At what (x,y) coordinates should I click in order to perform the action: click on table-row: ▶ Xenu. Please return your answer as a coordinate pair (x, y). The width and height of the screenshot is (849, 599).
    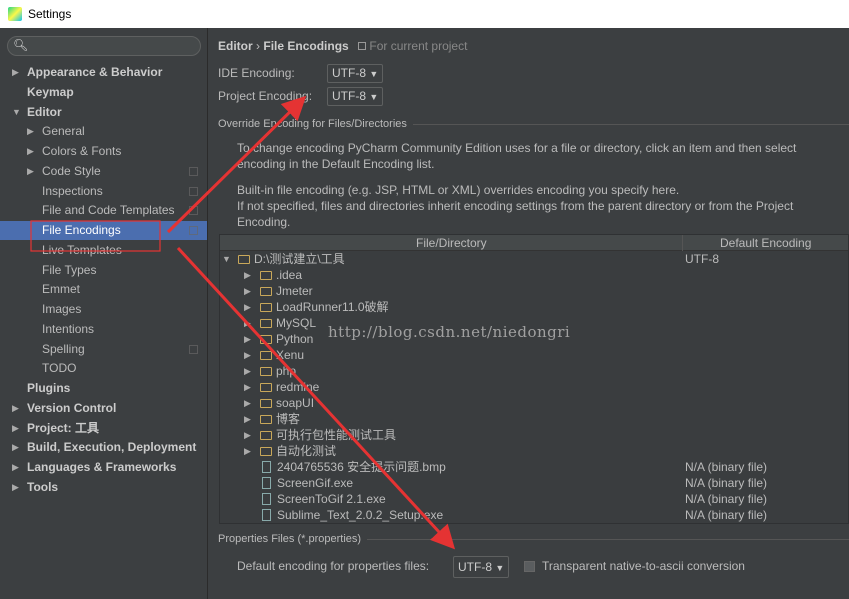
    Looking at the image, I should click on (534, 355).